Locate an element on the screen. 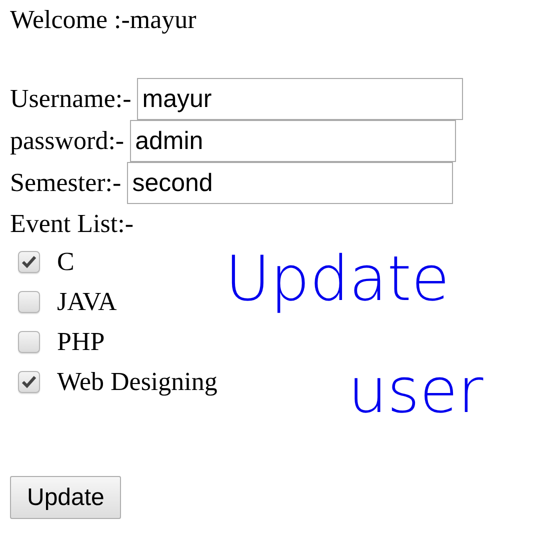  welcome-text: Welcome :-mayur is located at coordinates (104, 20).